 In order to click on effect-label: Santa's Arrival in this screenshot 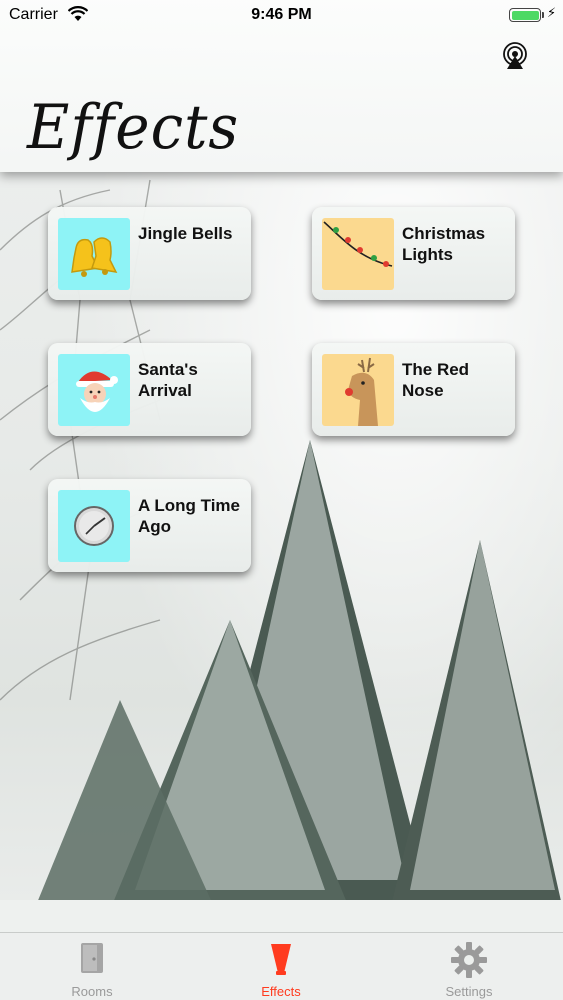, I will do `click(168, 380)`.